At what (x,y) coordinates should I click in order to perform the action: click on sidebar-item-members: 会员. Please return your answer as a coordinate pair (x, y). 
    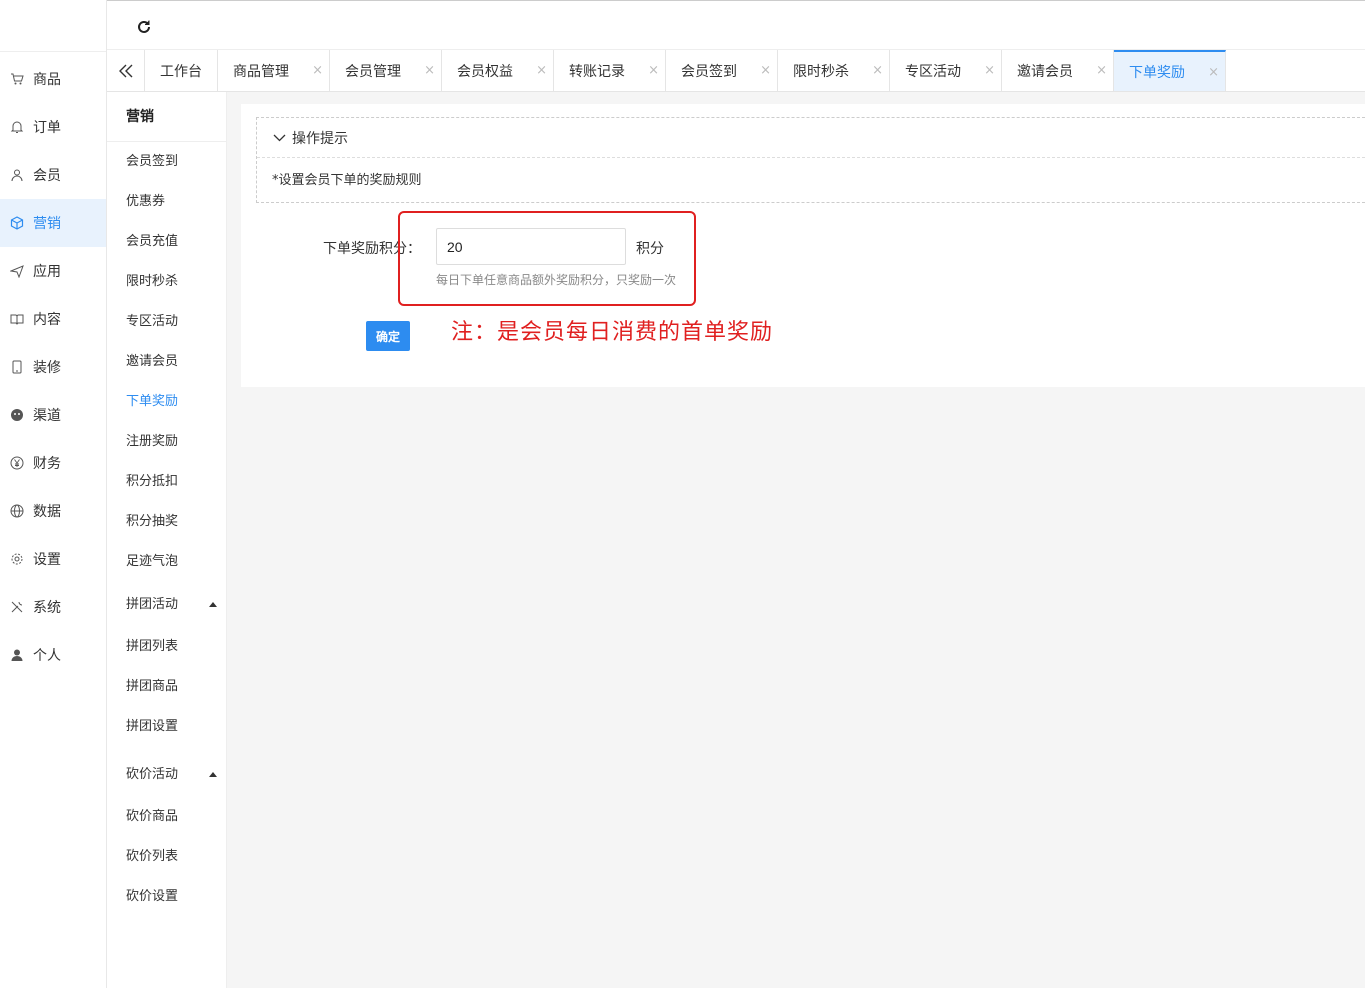
    Looking at the image, I should click on (53, 175).